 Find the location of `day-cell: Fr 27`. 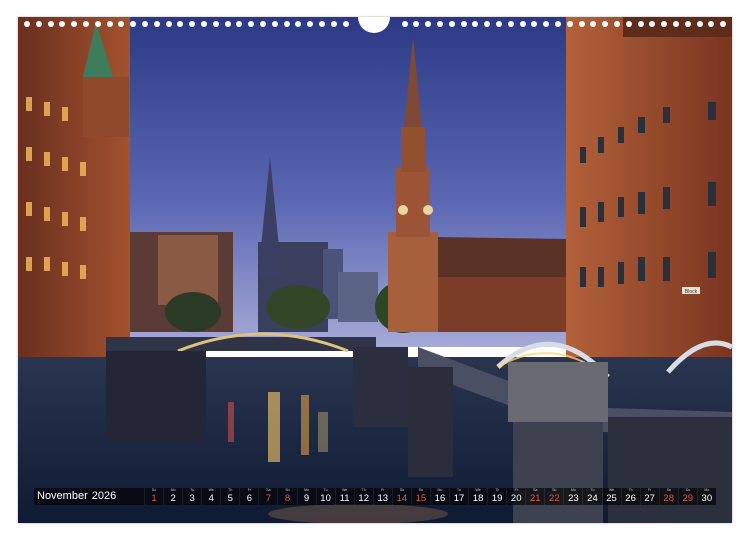

day-cell: Fr 27 is located at coordinates (649, 496).